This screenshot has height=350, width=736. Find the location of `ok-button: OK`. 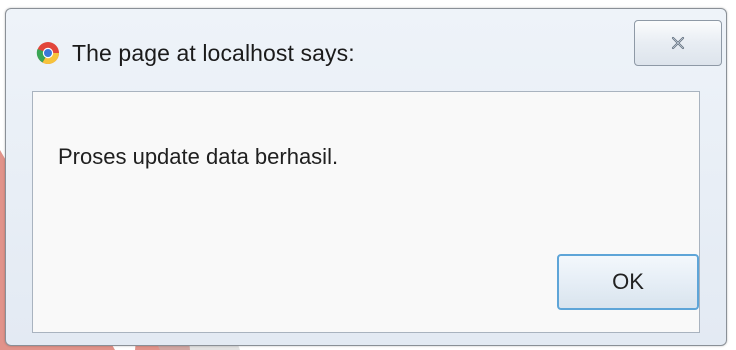

ok-button: OK is located at coordinates (628, 282).